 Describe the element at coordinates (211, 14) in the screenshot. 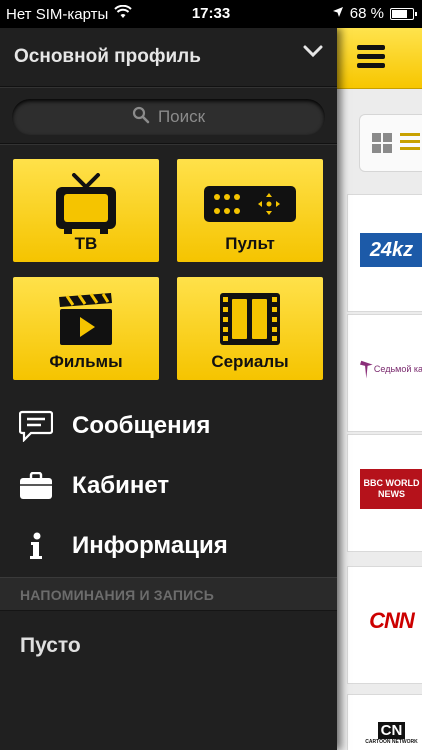

I see `status-bar: Нет SIM-карты 17:33 68 %` at that location.